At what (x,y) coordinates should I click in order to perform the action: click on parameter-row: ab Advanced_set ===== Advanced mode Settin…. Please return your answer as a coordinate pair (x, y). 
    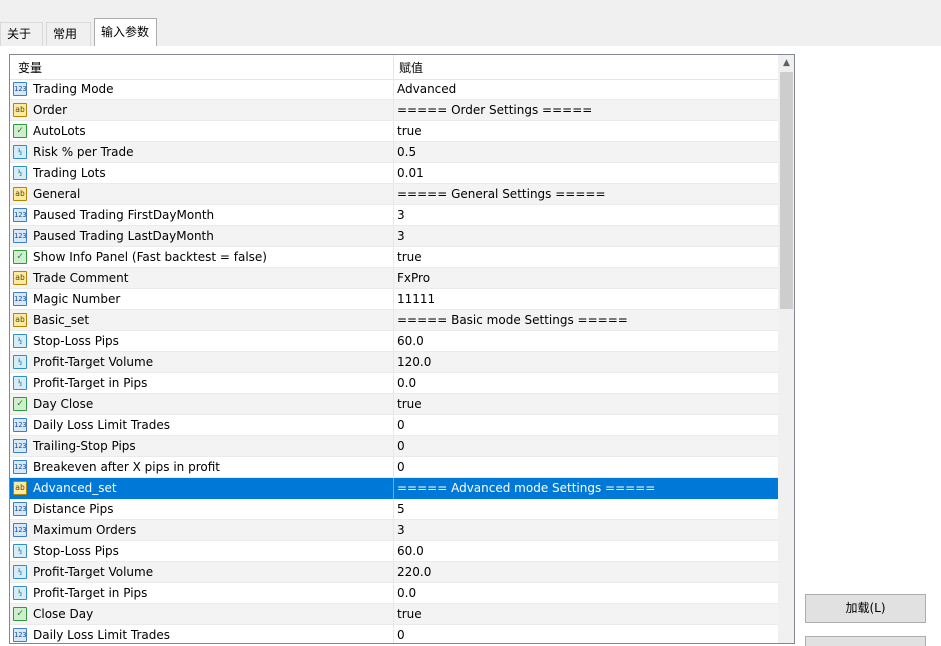
    Looking at the image, I should click on (394, 488).